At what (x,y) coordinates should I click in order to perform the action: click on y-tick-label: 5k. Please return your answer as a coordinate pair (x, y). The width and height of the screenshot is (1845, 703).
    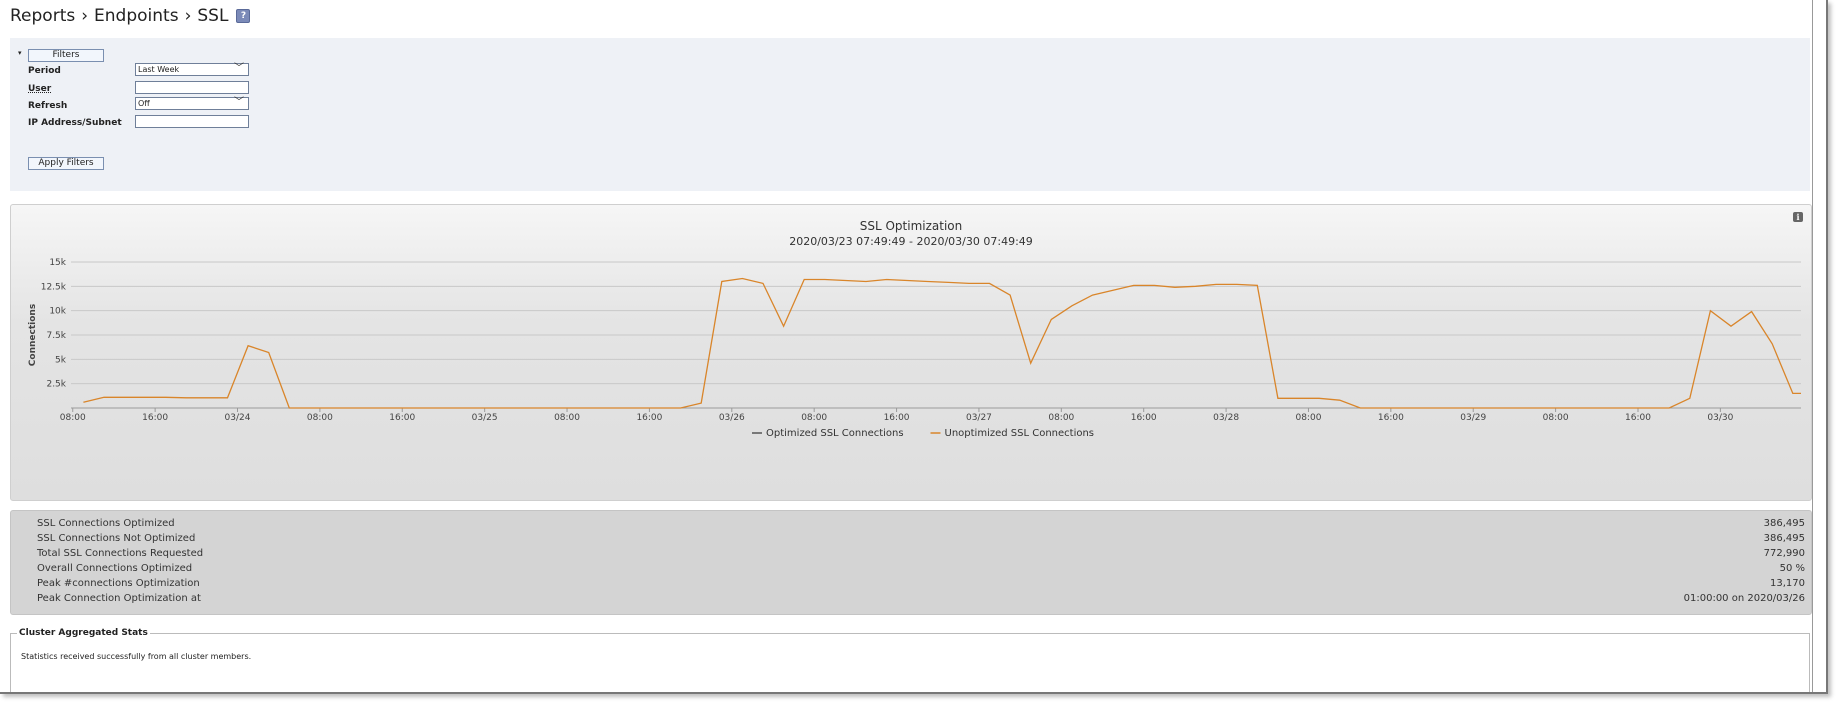
    Looking at the image, I should click on (61, 360).